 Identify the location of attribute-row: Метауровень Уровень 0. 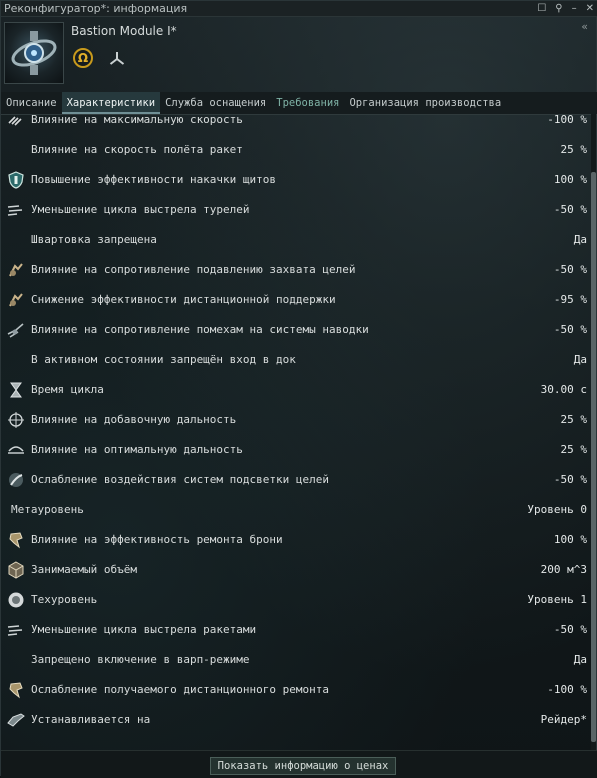
(295, 510).